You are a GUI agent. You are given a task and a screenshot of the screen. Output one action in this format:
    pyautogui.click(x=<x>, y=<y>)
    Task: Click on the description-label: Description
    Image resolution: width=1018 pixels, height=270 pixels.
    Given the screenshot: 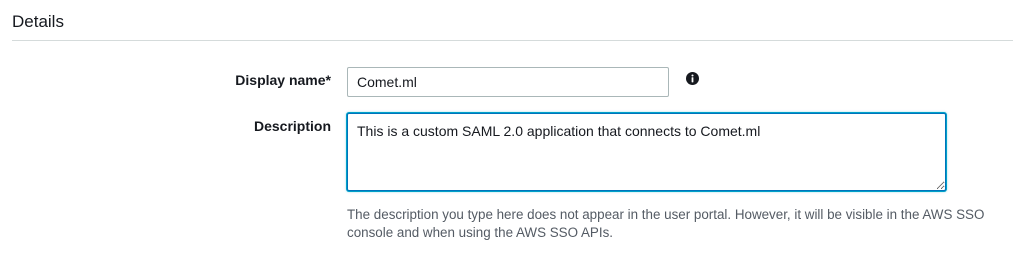 What is the action you would take?
    pyautogui.click(x=292, y=126)
    